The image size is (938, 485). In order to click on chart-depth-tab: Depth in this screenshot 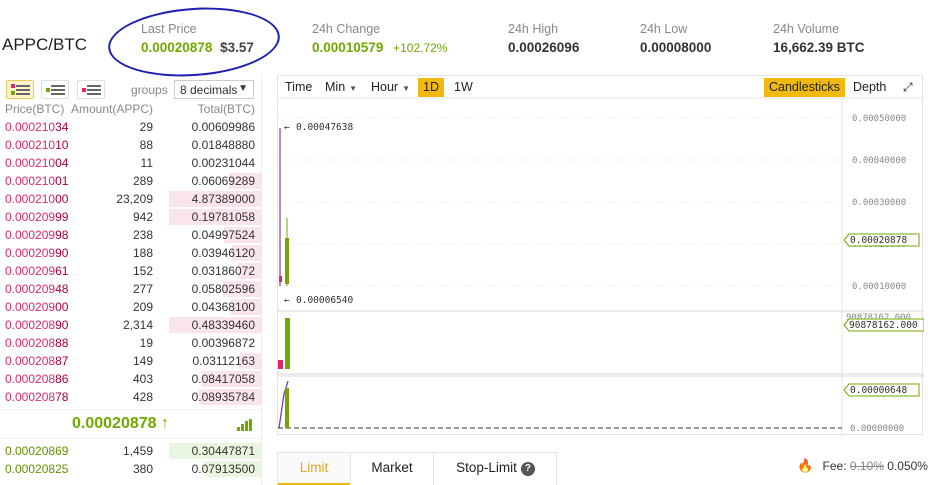, I will do `click(870, 87)`.